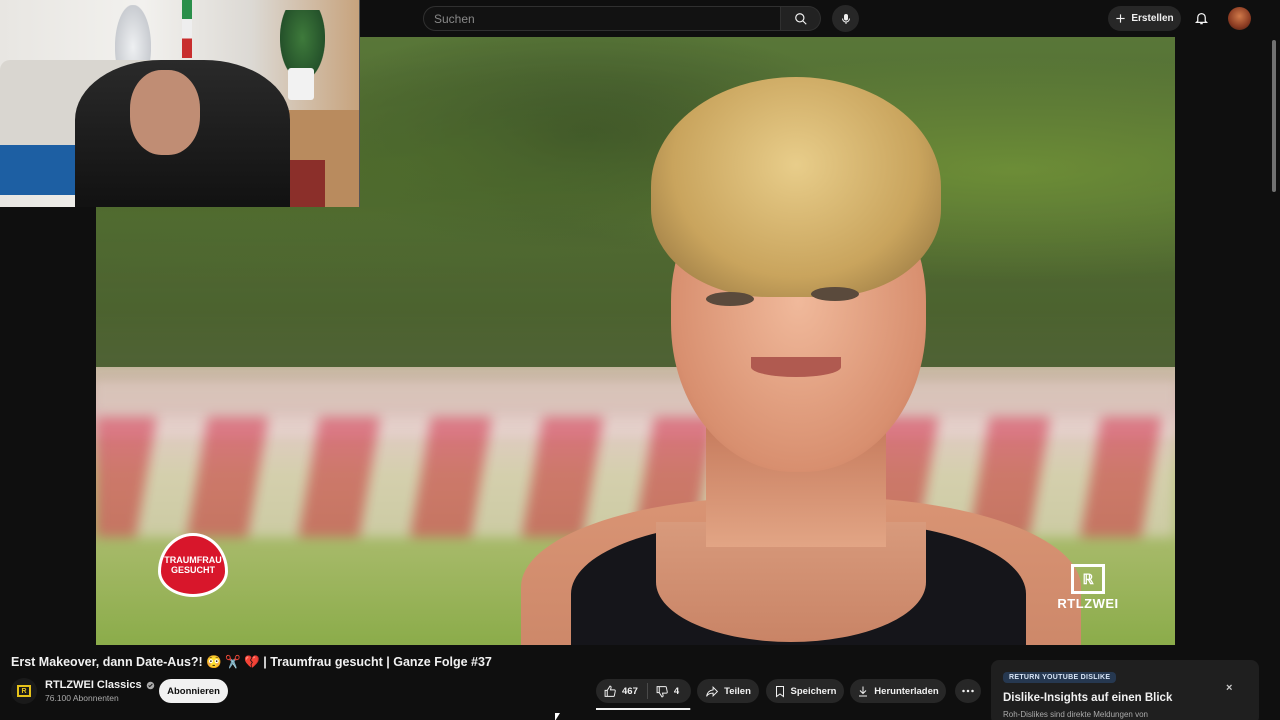 The image size is (1280, 720). I want to click on subscribe-button: Abonnieren, so click(193, 691).